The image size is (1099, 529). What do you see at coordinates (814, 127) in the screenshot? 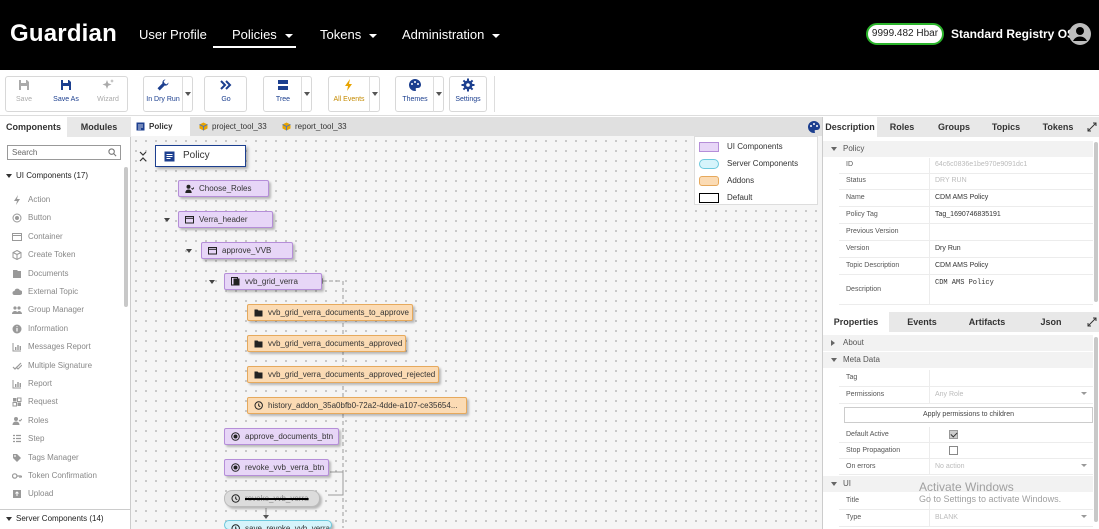
I see `legend-palette-icon` at bounding box center [814, 127].